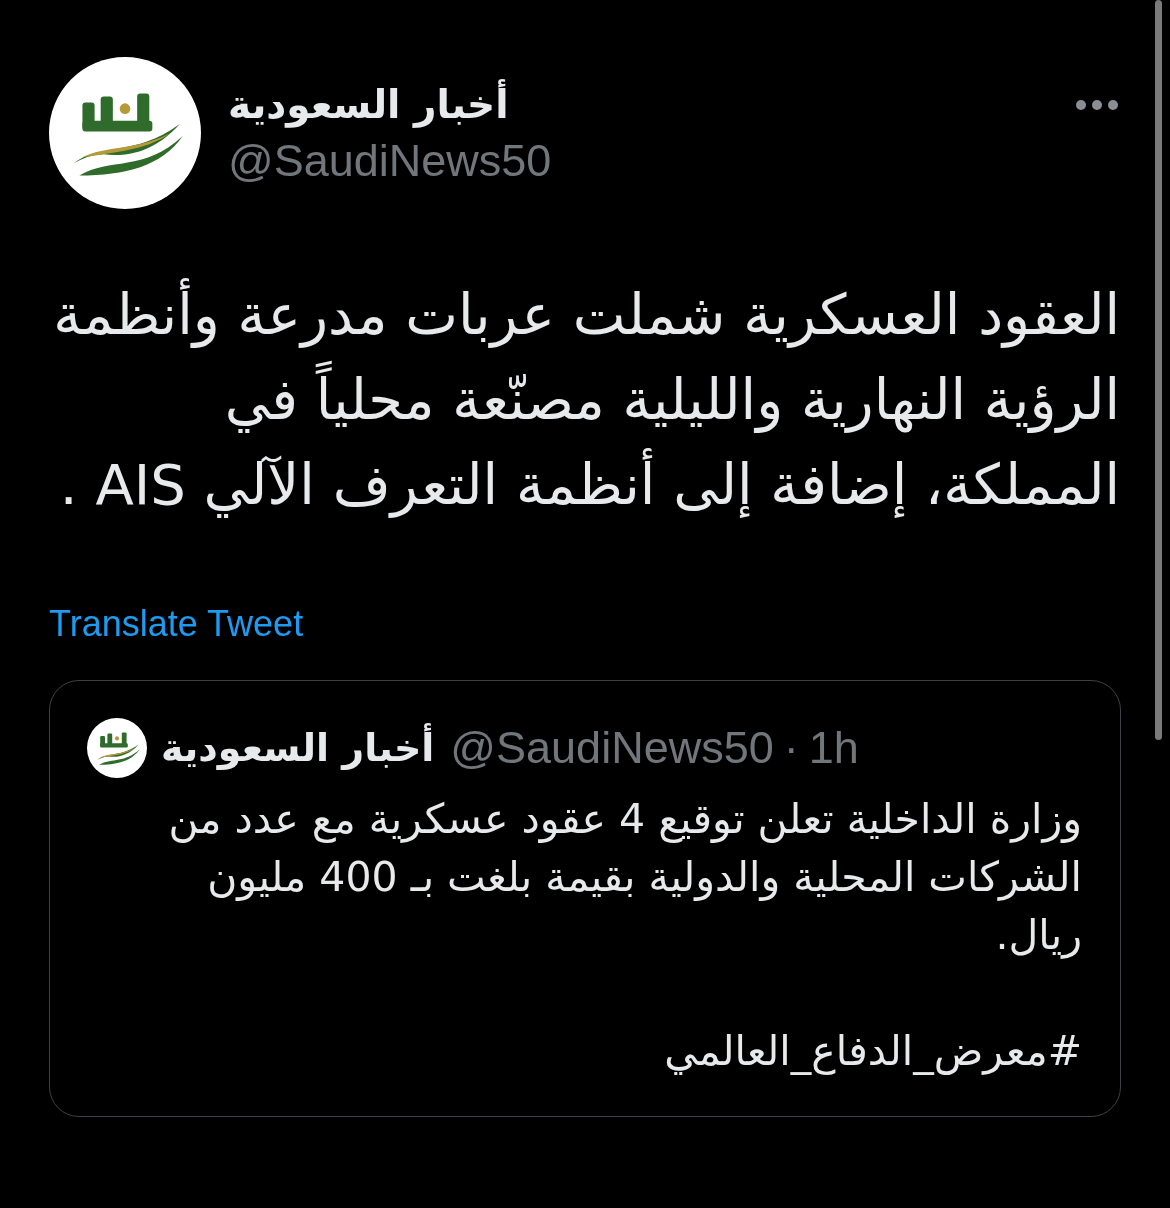 This screenshot has height=1208, width=1170. I want to click on quoted-tweet-text: وزارة الداخلية تعلن توقيع 4 عقود عسكرية مع عدد من الشركات المحلية والدولية بقيمة بلغت بـ 400 مليون ريال., so click(624, 877).